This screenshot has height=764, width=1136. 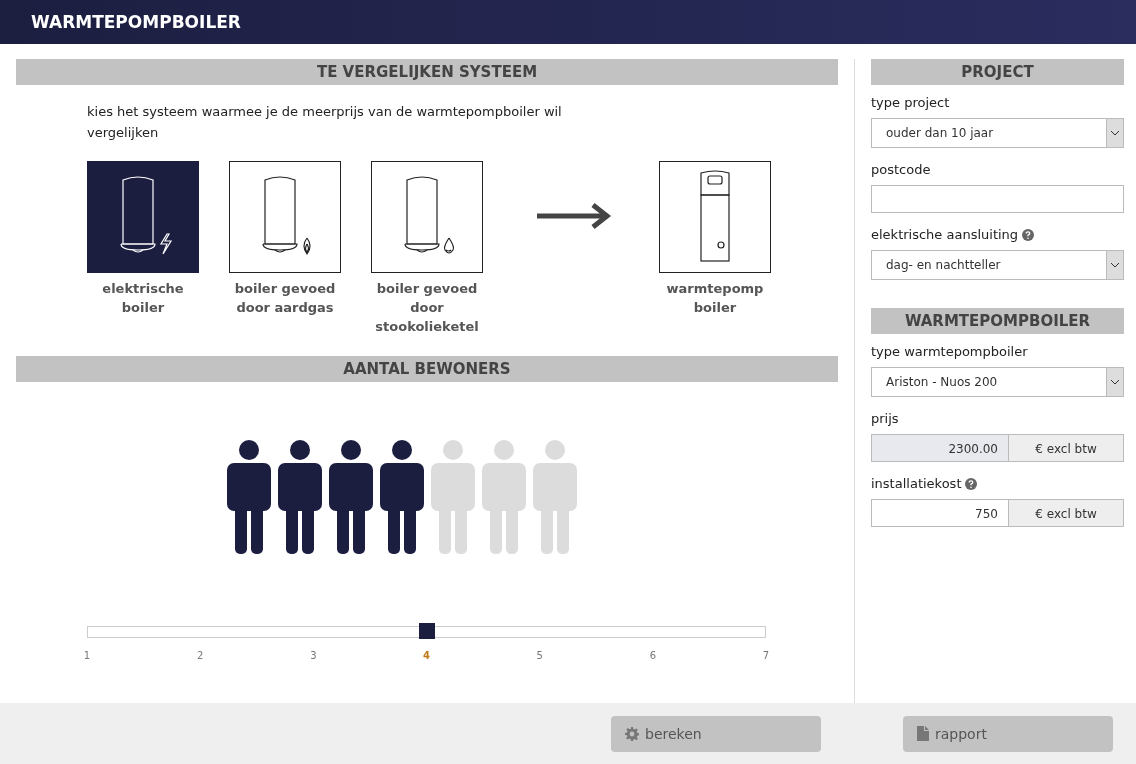 What do you see at coordinates (285, 298) in the screenshot?
I see `boiler-label: boiler gevoed door aardgas` at bounding box center [285, 298].